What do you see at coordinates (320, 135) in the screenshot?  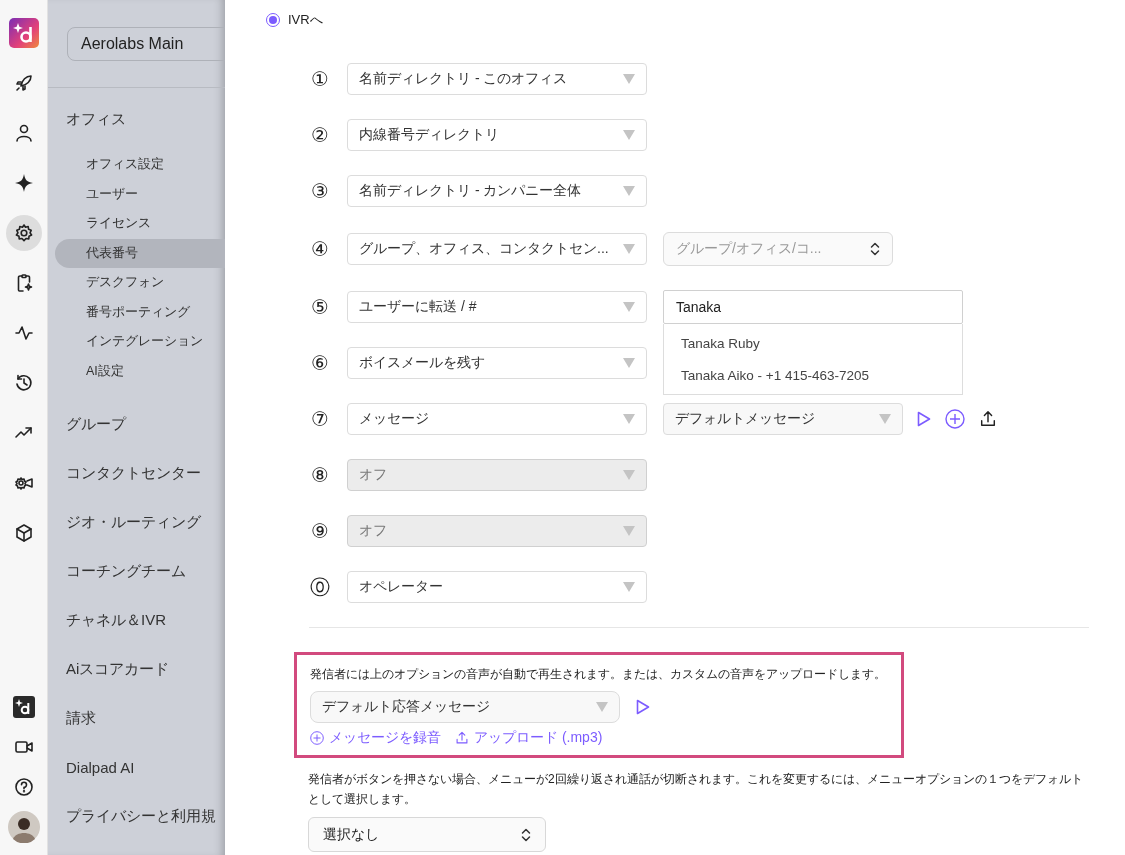 I see `key-number: ②` at bounding box center [320, 135].